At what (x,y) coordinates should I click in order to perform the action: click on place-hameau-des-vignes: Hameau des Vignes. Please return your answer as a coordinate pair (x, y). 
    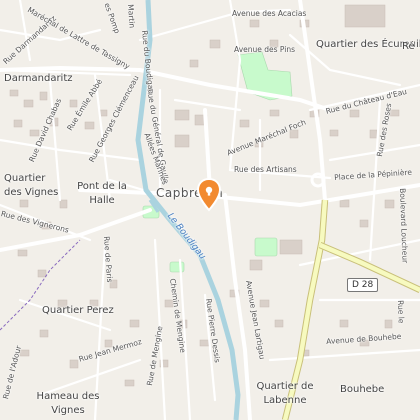
    Looking at the image, I should click on (68, 403).